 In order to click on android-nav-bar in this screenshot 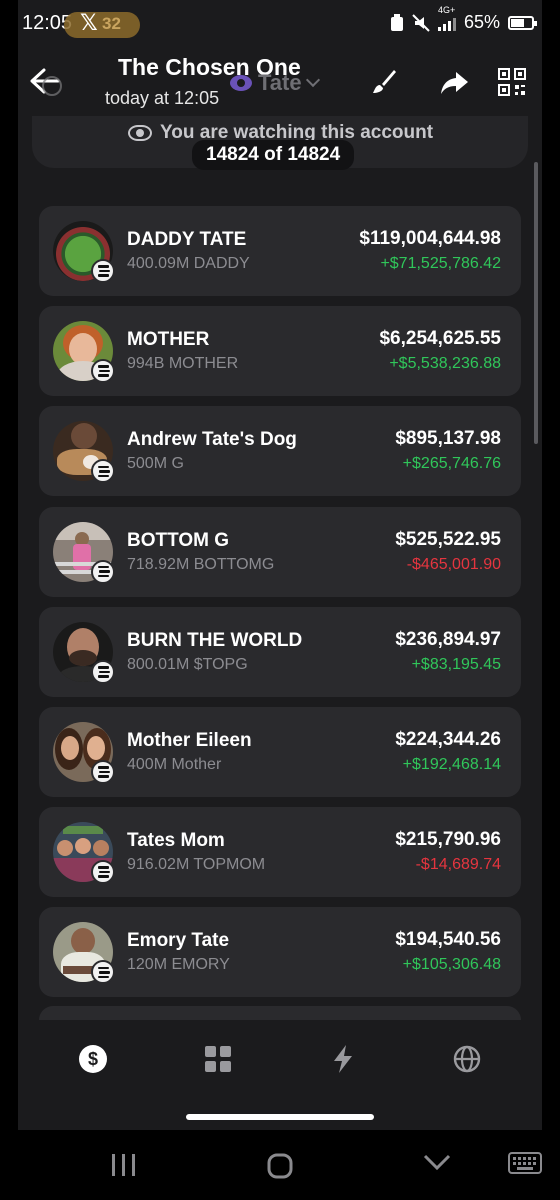, I will do `click(280, 1165)`.